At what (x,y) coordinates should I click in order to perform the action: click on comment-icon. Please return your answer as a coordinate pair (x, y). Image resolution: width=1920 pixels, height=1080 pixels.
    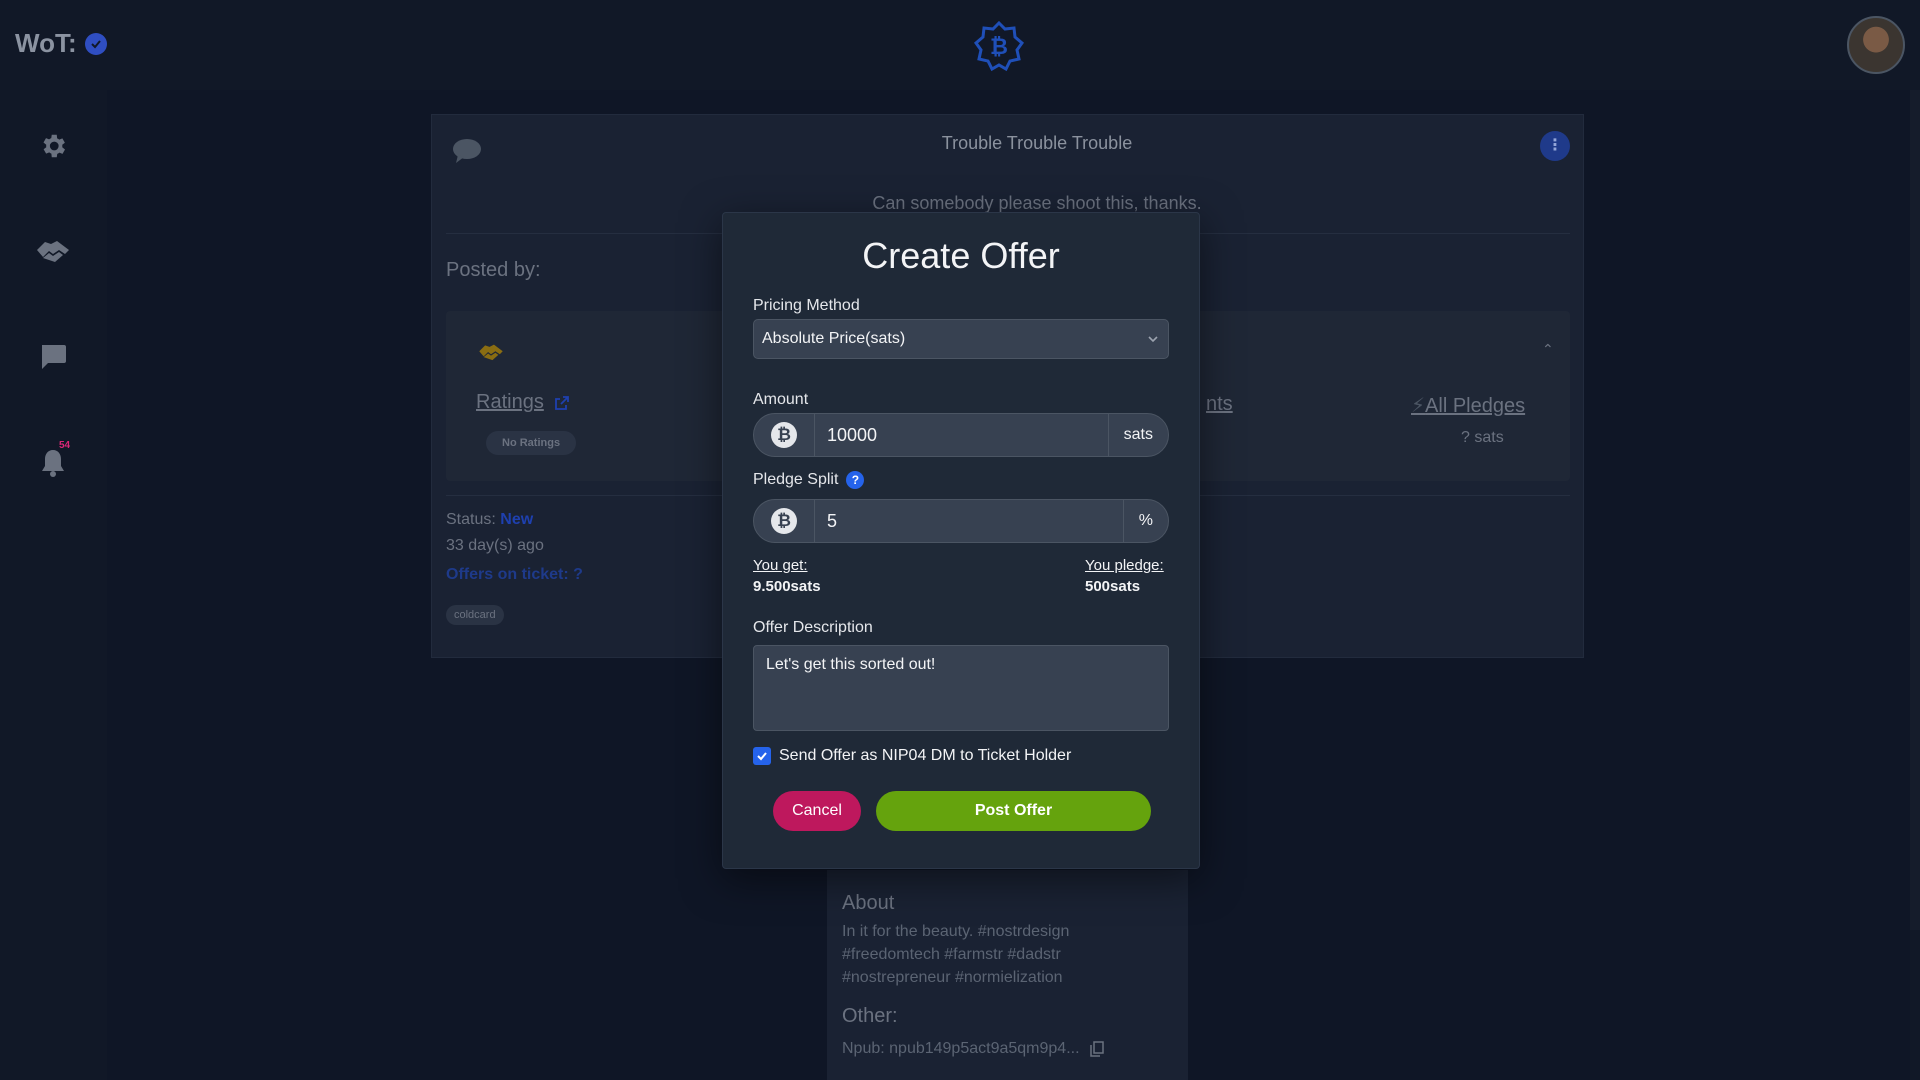
    Looking at the image, I should click on (467, 153).